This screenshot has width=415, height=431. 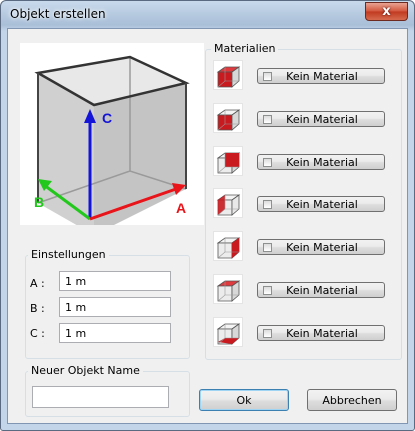 What do you see at coordinates (140, 159) in the screenshot?
I see `cube-front-face` at bounding box center [140, 159].